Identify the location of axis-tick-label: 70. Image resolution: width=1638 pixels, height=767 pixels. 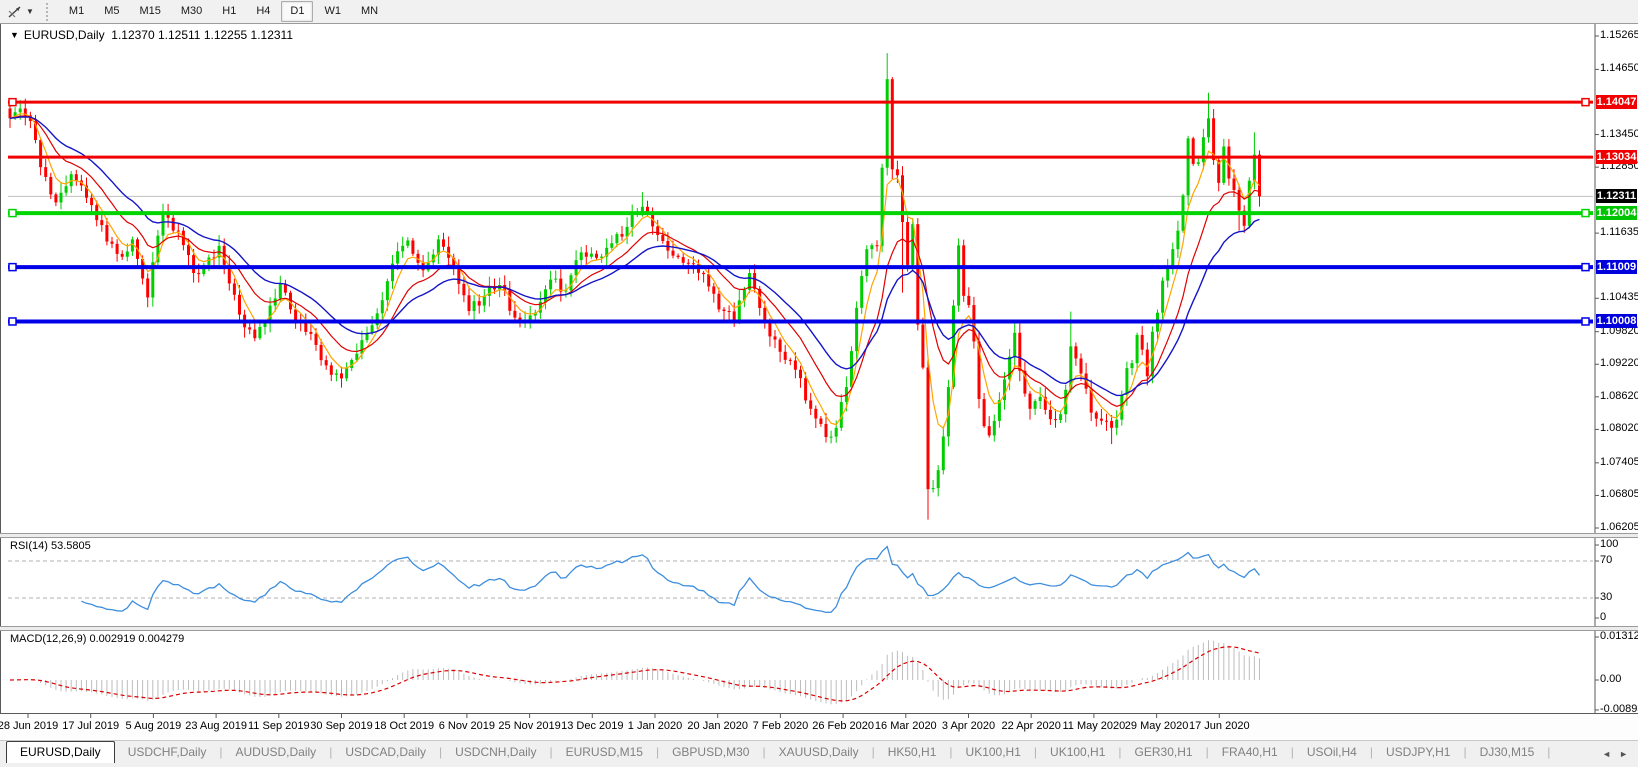
(1606, 560).